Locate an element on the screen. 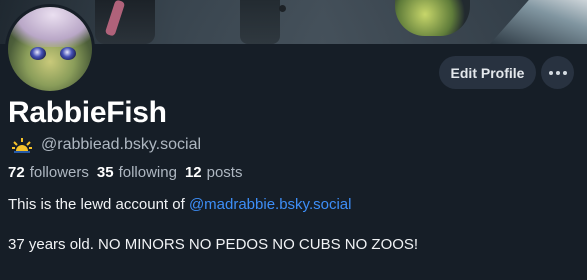 The height and width of the screenshot is (280, 587). sun-icon is located at coordinates (22, 145).